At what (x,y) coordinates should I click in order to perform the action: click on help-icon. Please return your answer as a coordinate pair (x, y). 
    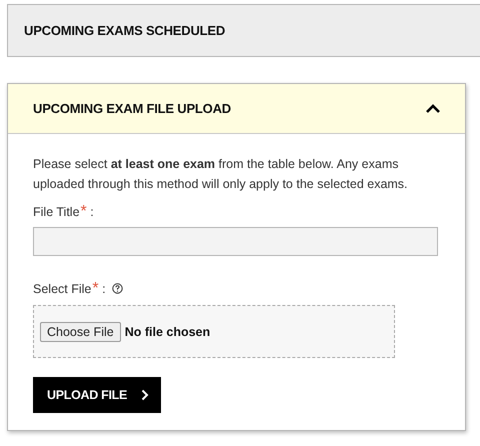
    Looking at the image, I should click on (117, 288).